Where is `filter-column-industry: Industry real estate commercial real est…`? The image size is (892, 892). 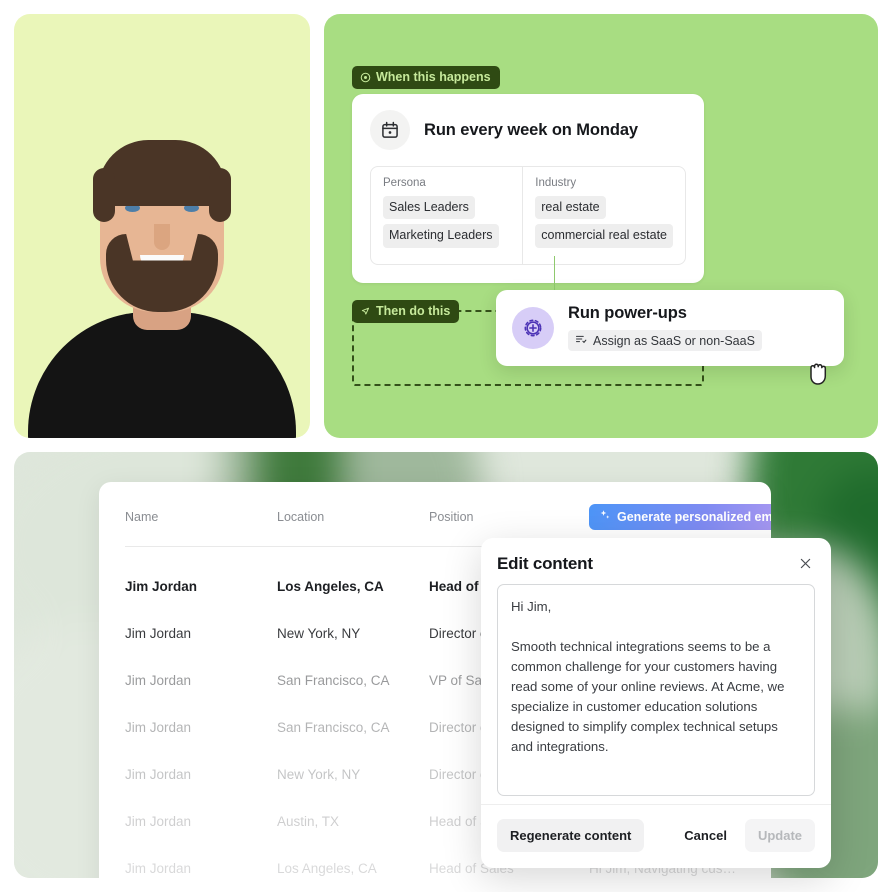 filter-column-industry: Industry real estate commercial real est… is located at coordinates (603, 215).